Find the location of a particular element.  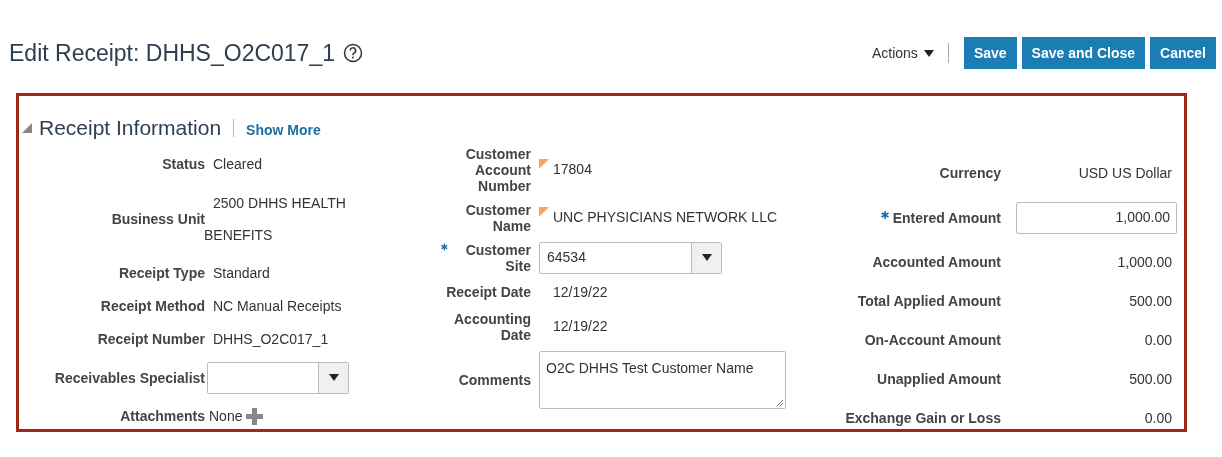

field-label: Exchange Gain or Loss is located at coordinates (923, 418).